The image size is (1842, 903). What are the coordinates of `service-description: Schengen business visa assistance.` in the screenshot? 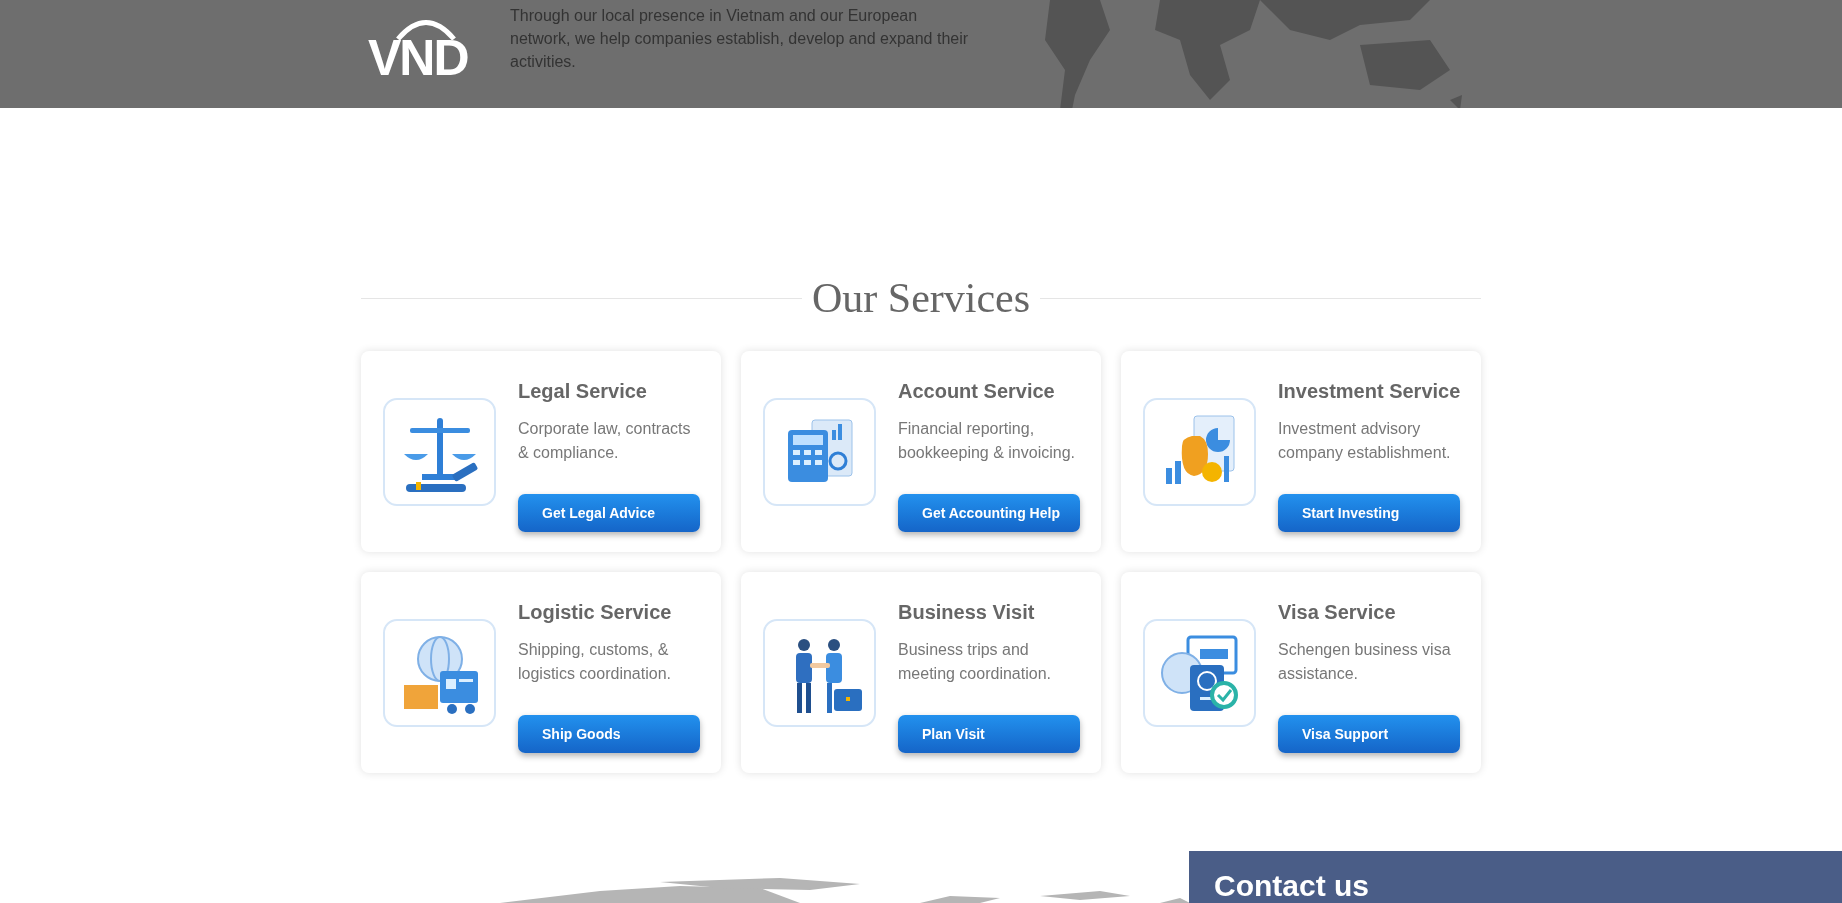 It's located at (1365, 662).